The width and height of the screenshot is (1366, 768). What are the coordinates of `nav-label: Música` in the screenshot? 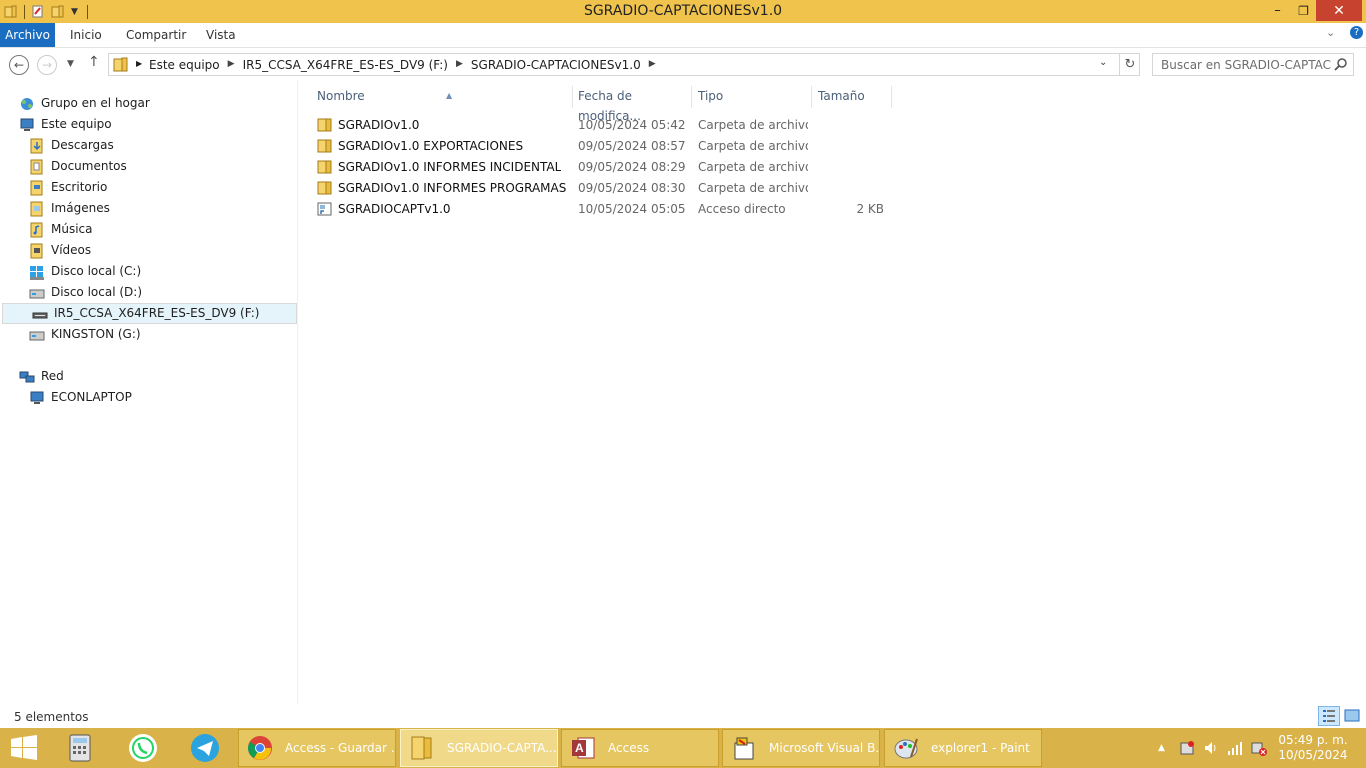 It's located at (72, 229).